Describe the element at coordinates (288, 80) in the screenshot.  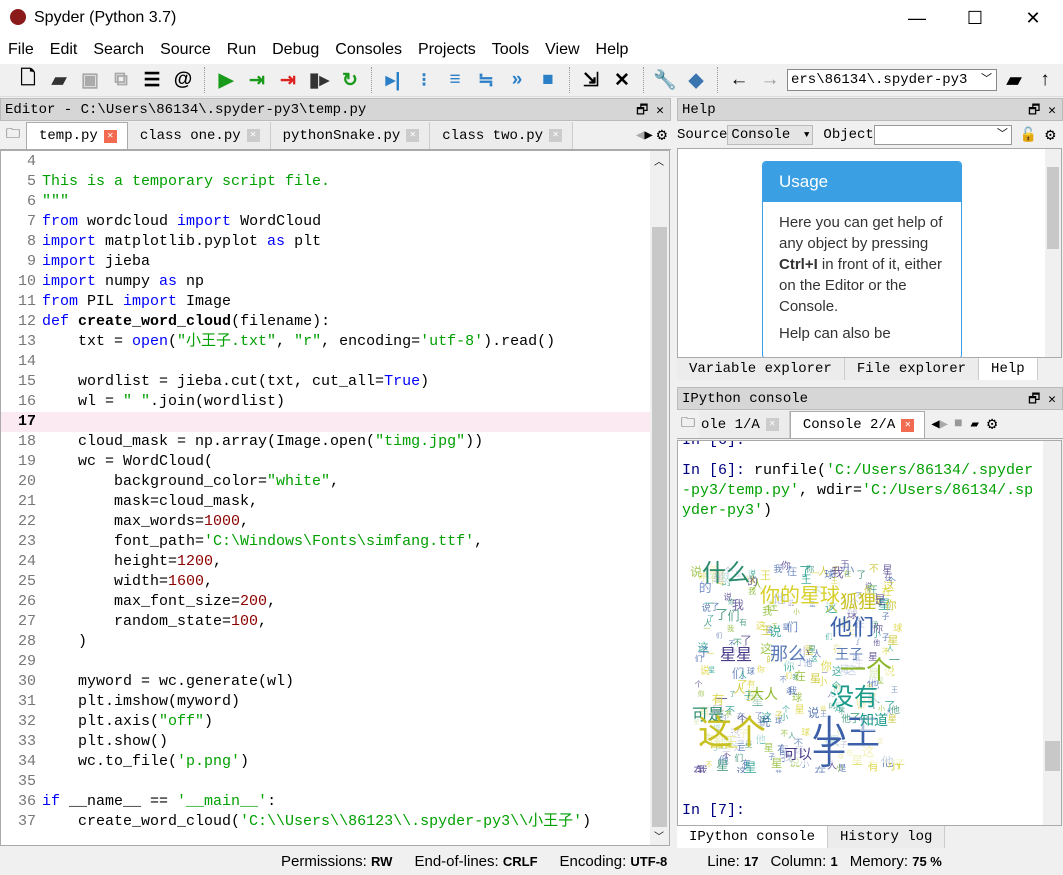
I see `run-cell-advance-icon: ⇥` at that location.